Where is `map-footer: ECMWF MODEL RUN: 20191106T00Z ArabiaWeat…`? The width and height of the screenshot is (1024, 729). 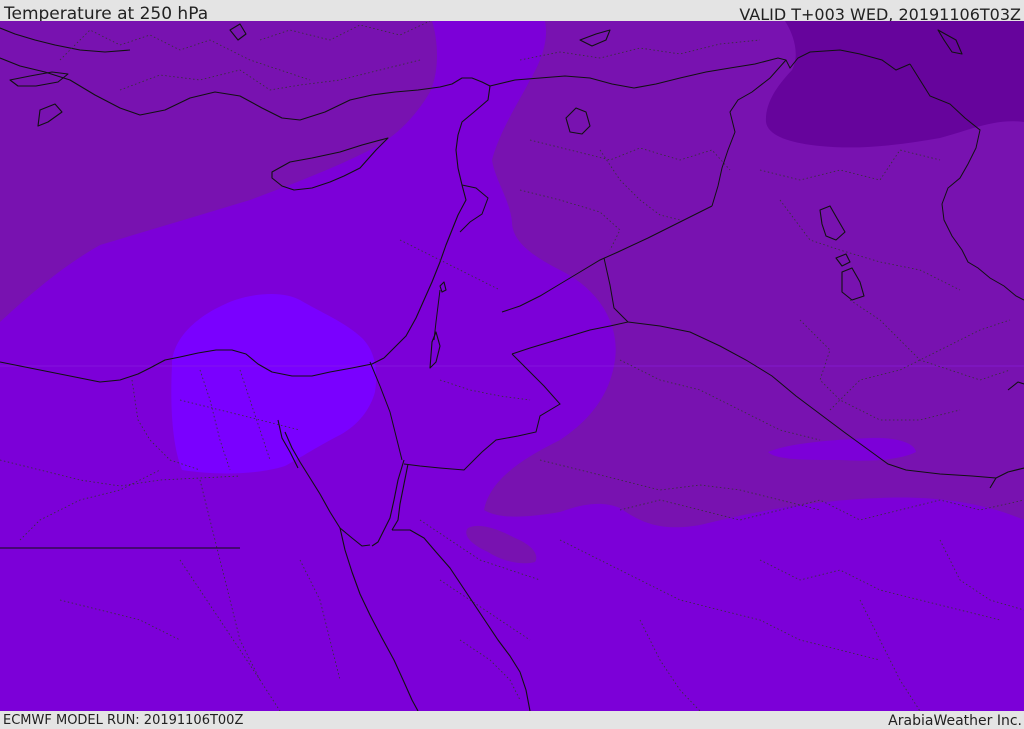 map-footer: ECMWF MODEL RUN: 20191106T00Z ArabiaWeat… is located at coordinates (512, 720).